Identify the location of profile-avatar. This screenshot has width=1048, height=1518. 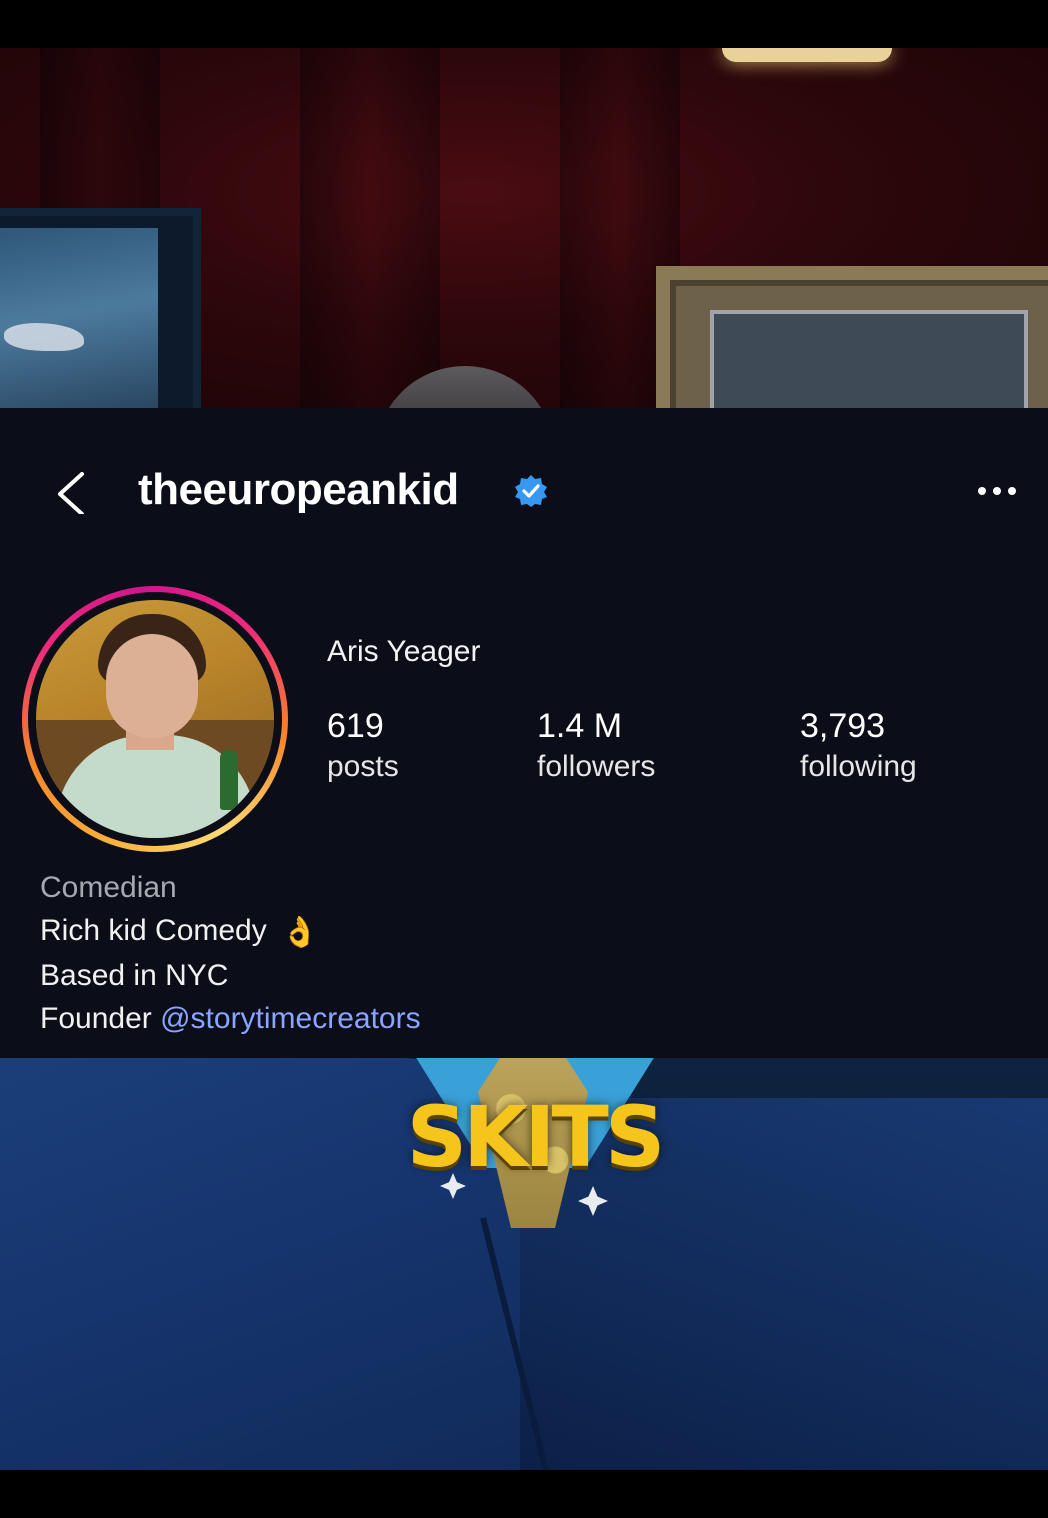
(155, 719).